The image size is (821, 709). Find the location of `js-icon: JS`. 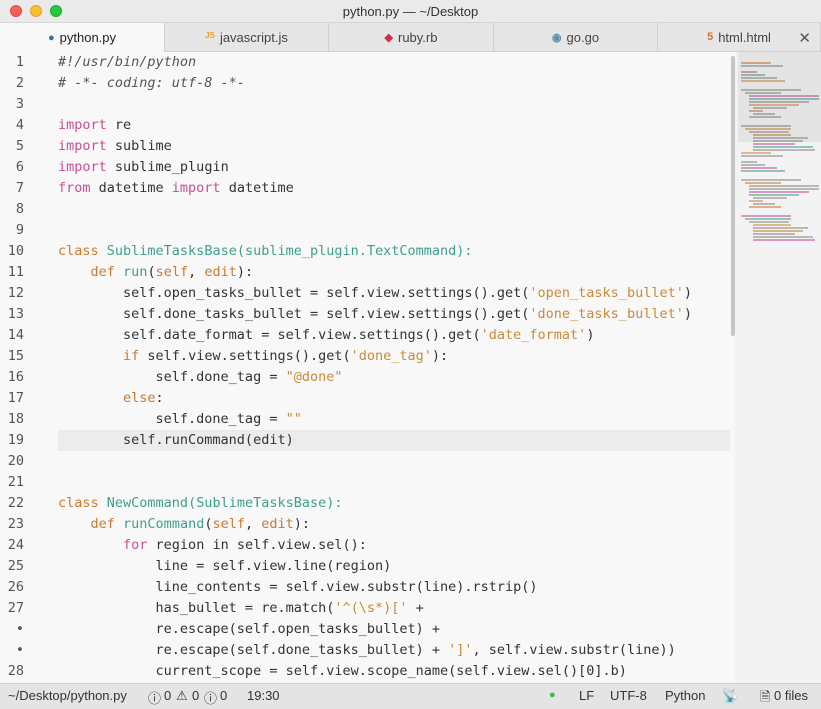

js-icon: JS is located at coordinates (210, 35).